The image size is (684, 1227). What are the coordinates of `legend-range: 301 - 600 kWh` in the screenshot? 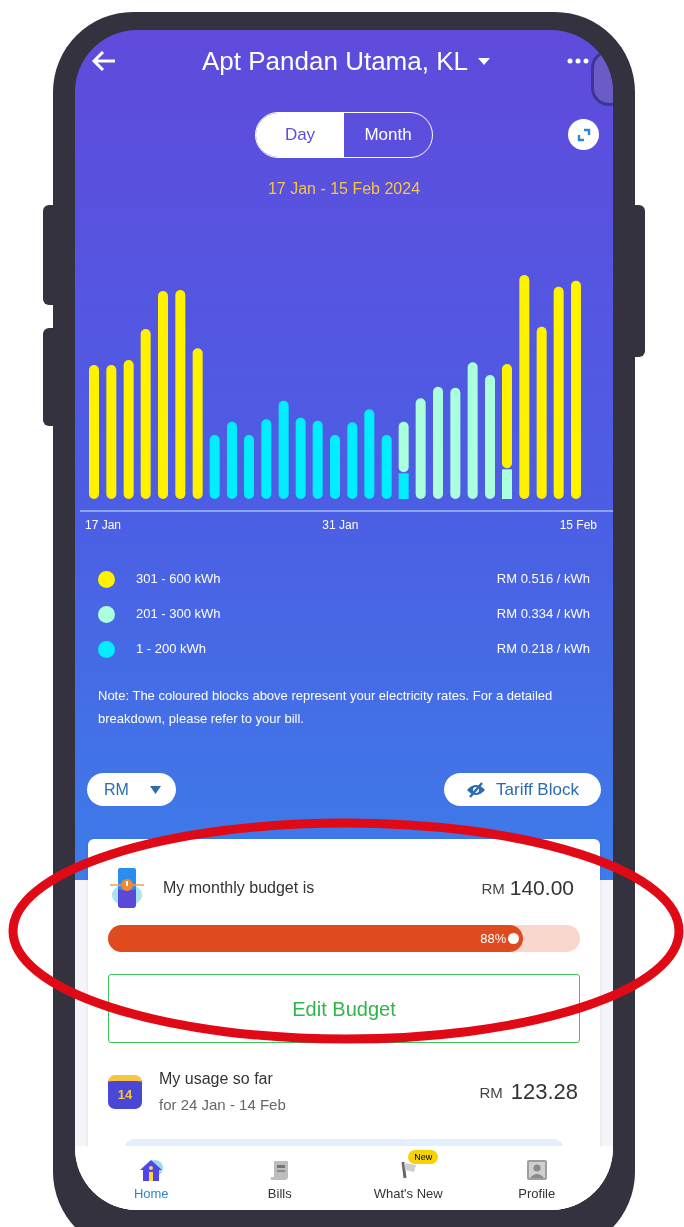 It's located at (178, 579).